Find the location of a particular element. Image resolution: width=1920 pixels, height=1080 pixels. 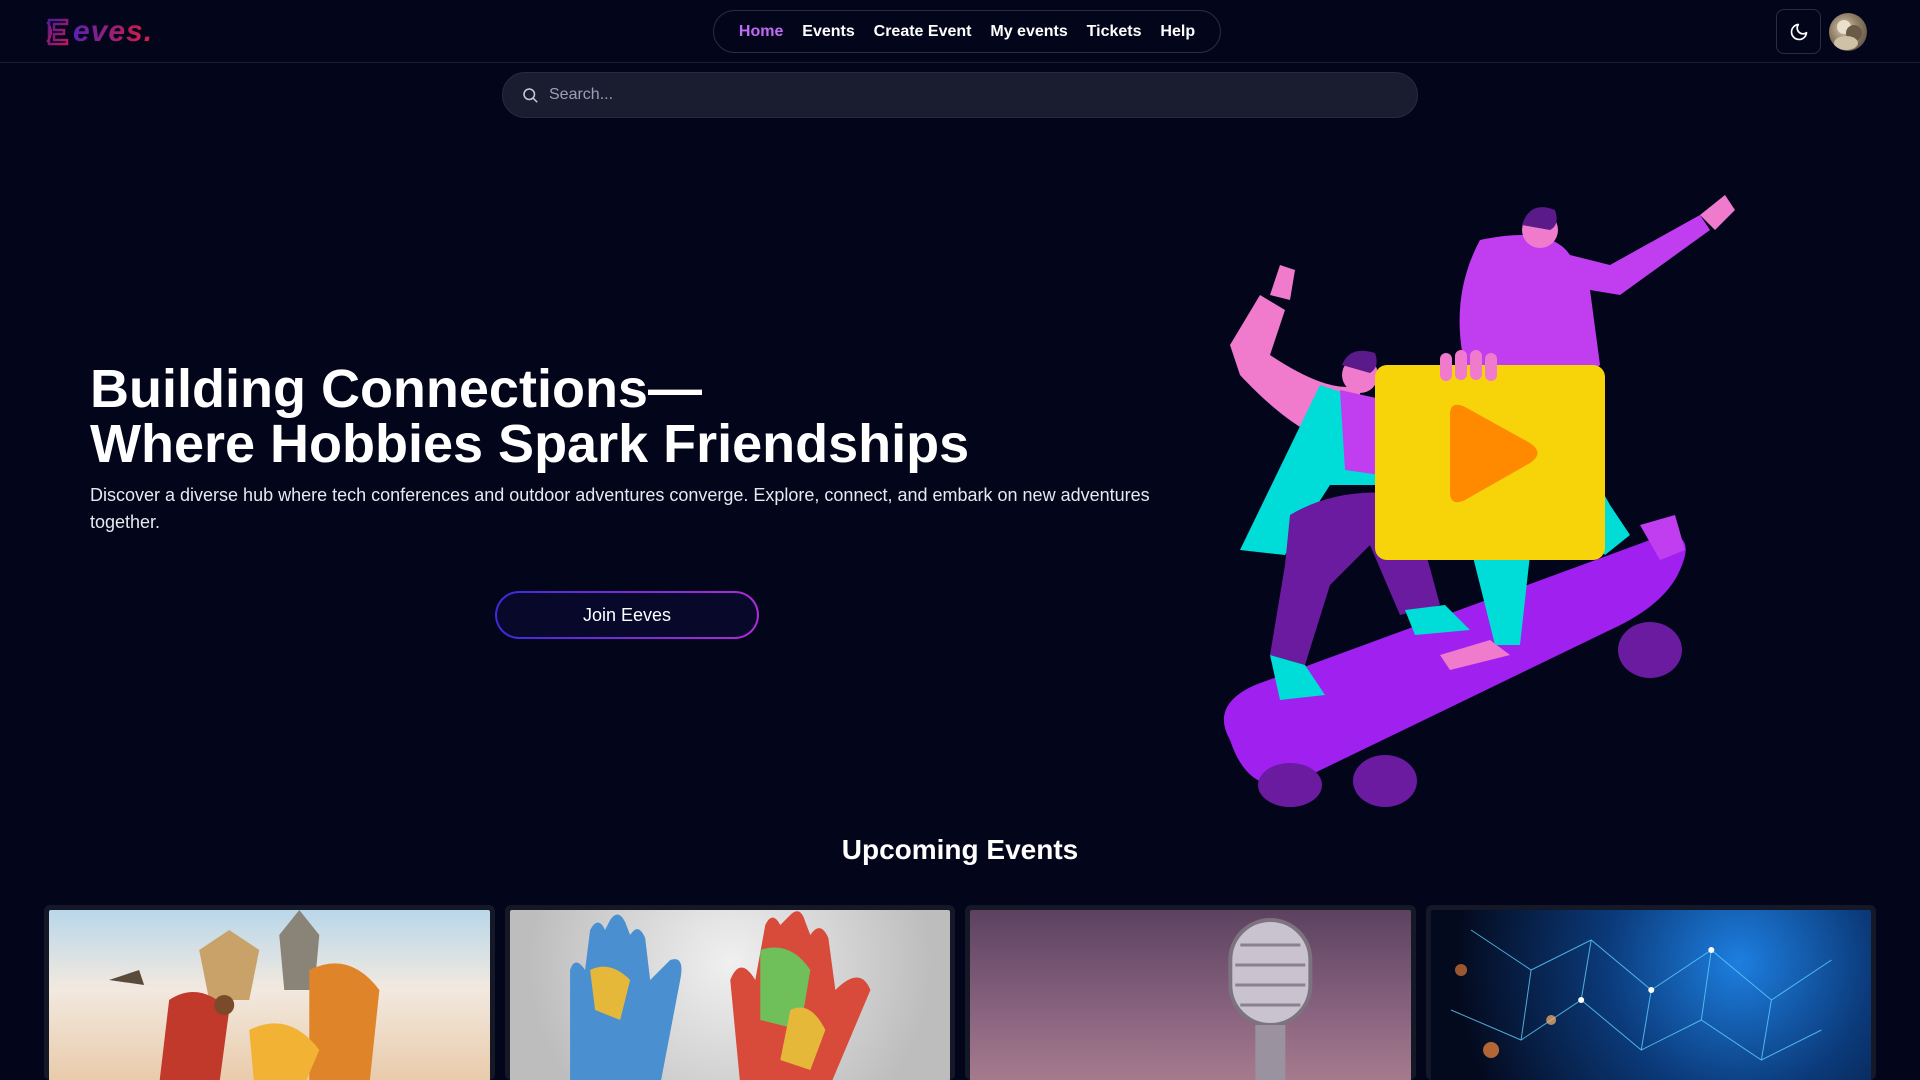

nav-item-tickets: Tickets is located at coordinates (1114, 32).